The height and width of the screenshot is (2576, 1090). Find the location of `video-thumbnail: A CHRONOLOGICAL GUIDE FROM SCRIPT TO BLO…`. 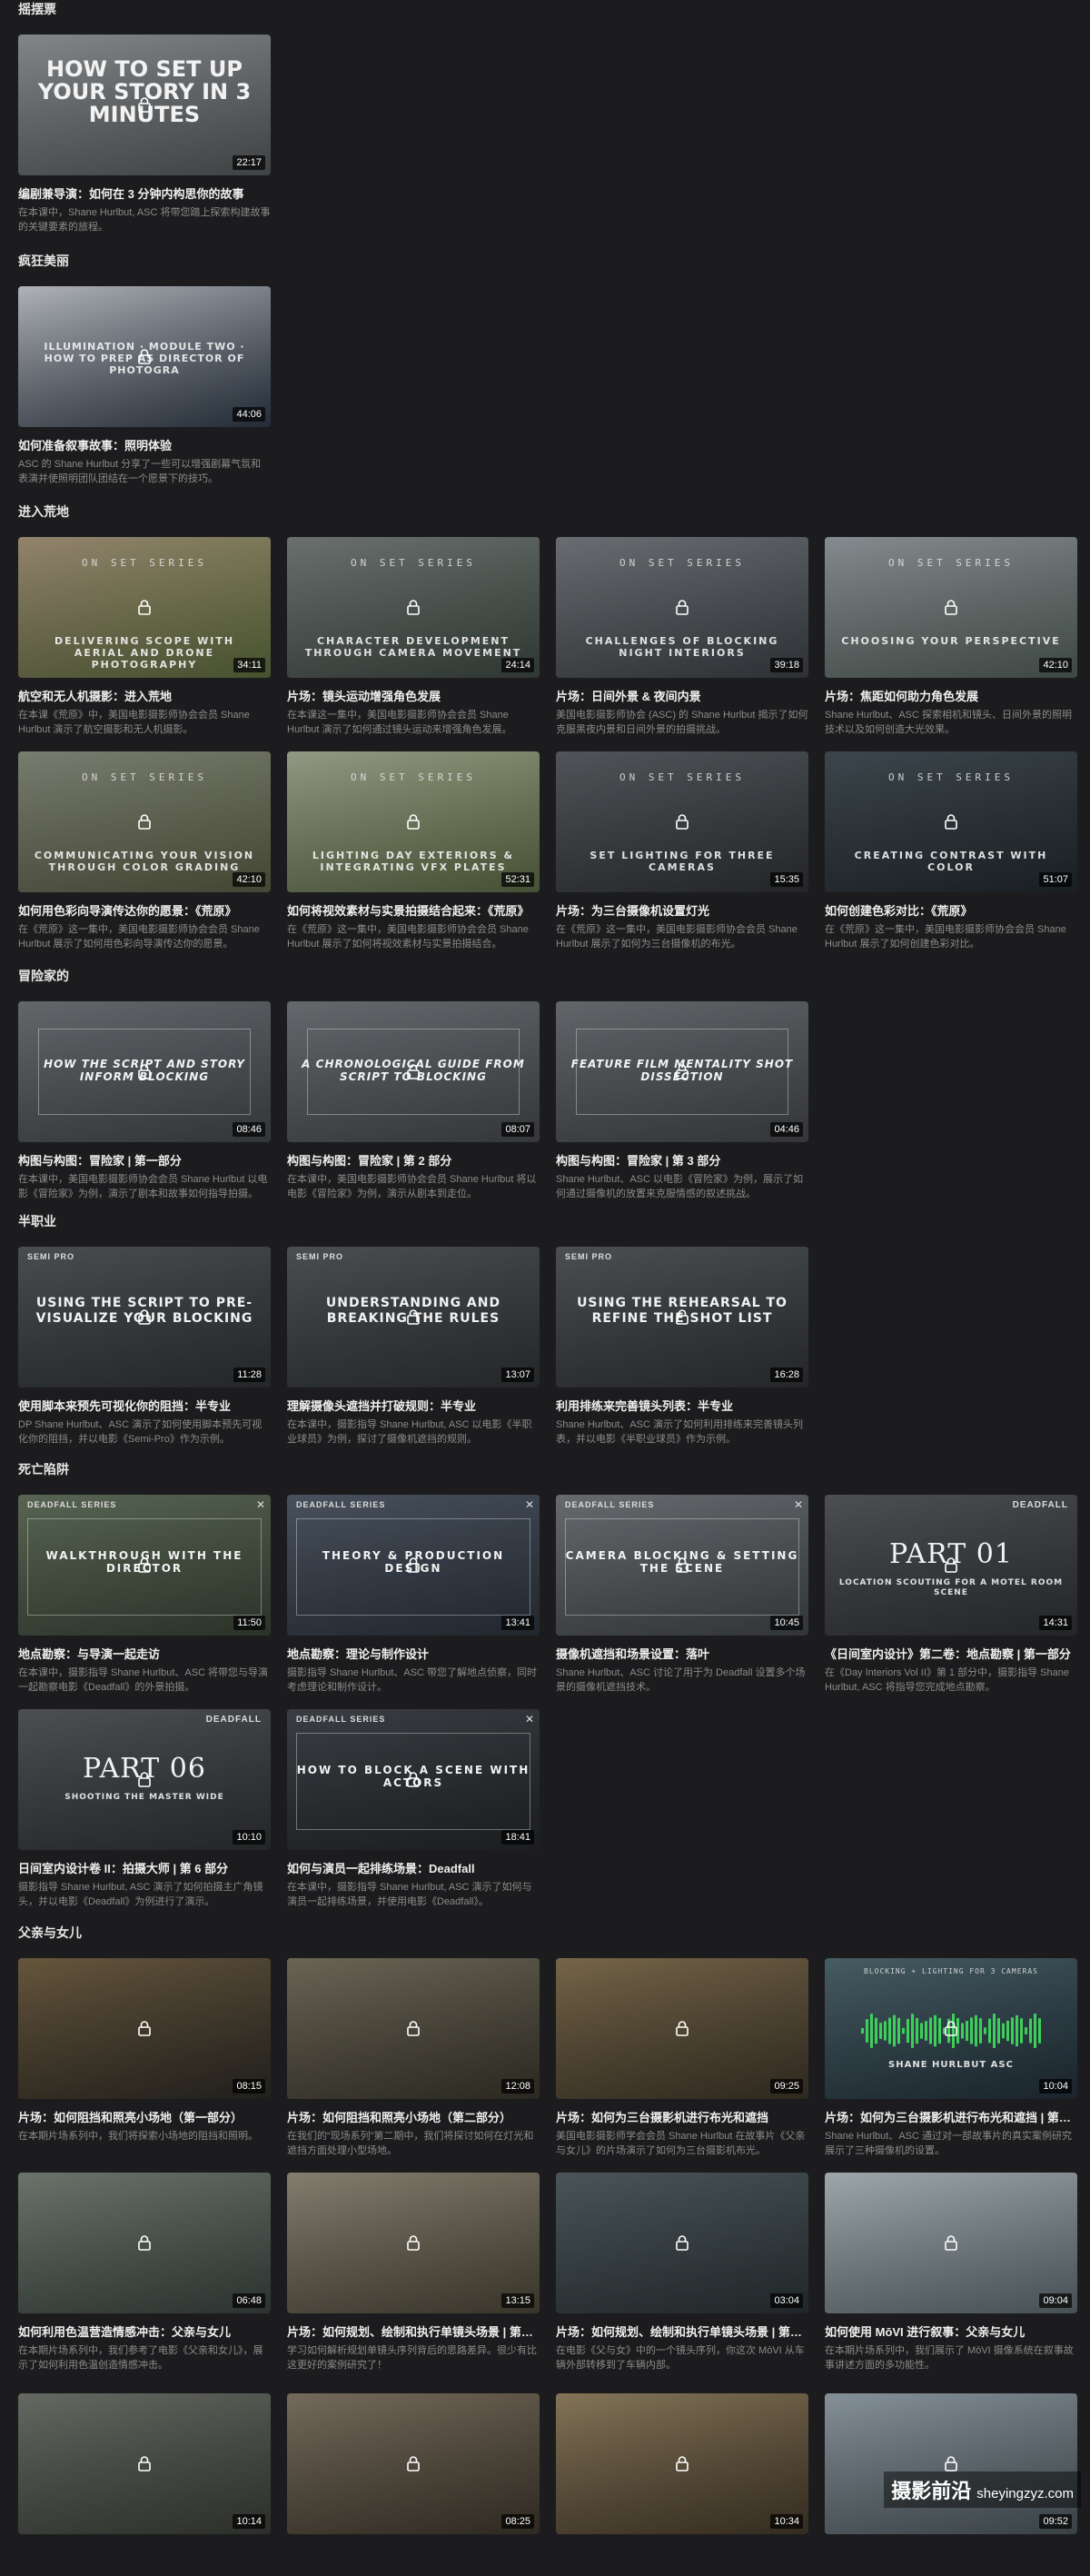

video-thumbnail: A CHRONOLOGICAL GUIDE FROM SCRIPT TO BLO… is located at coordinates (413, 1071).